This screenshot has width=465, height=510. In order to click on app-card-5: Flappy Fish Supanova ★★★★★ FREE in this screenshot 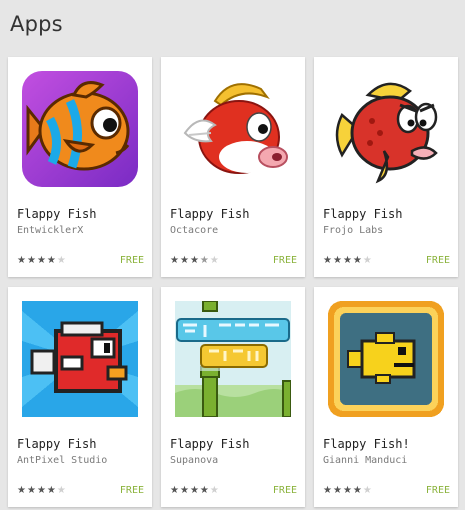, I will do `click(233, 397)`.